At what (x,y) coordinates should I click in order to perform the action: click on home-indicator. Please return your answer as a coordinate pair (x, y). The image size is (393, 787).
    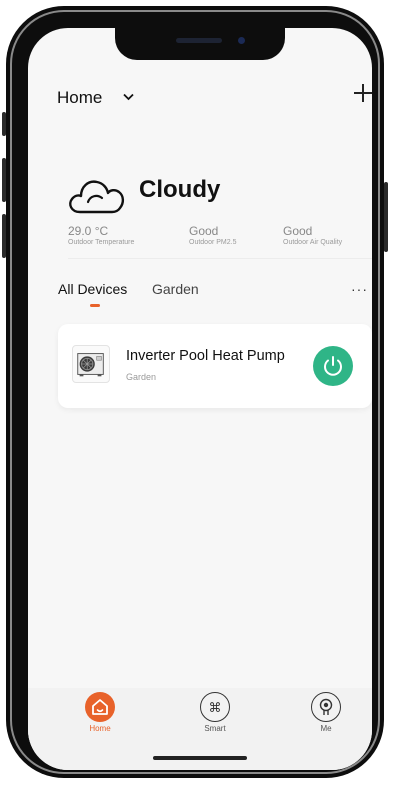
    Looking at the image, I should click on (200, 758).